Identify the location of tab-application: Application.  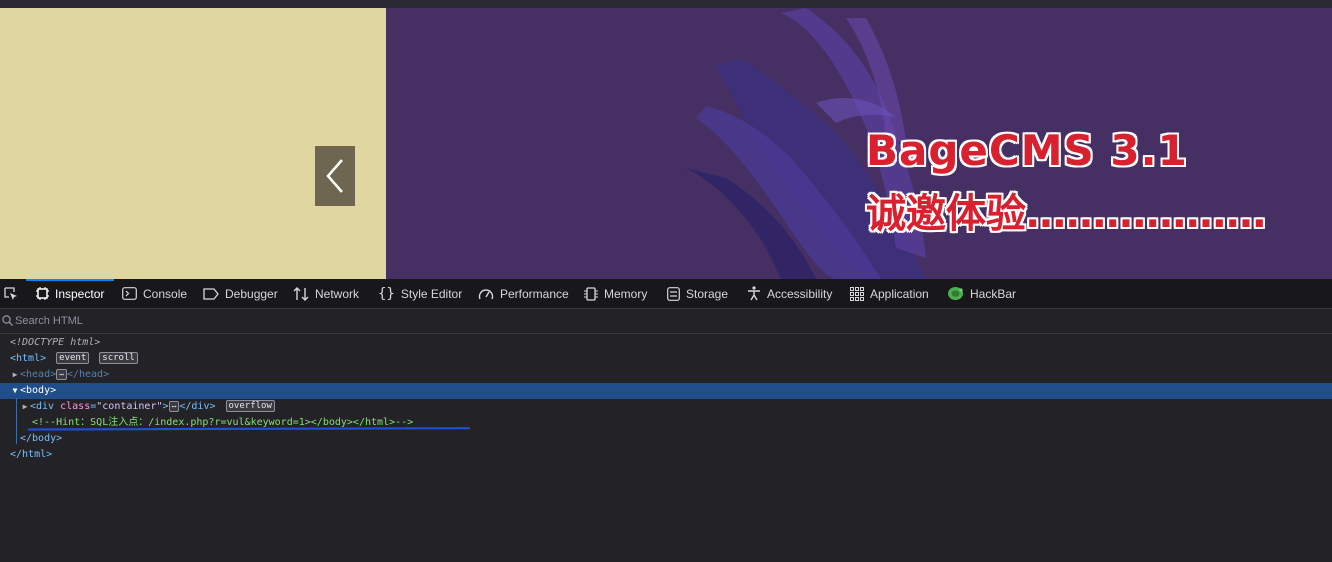
(889, 293).